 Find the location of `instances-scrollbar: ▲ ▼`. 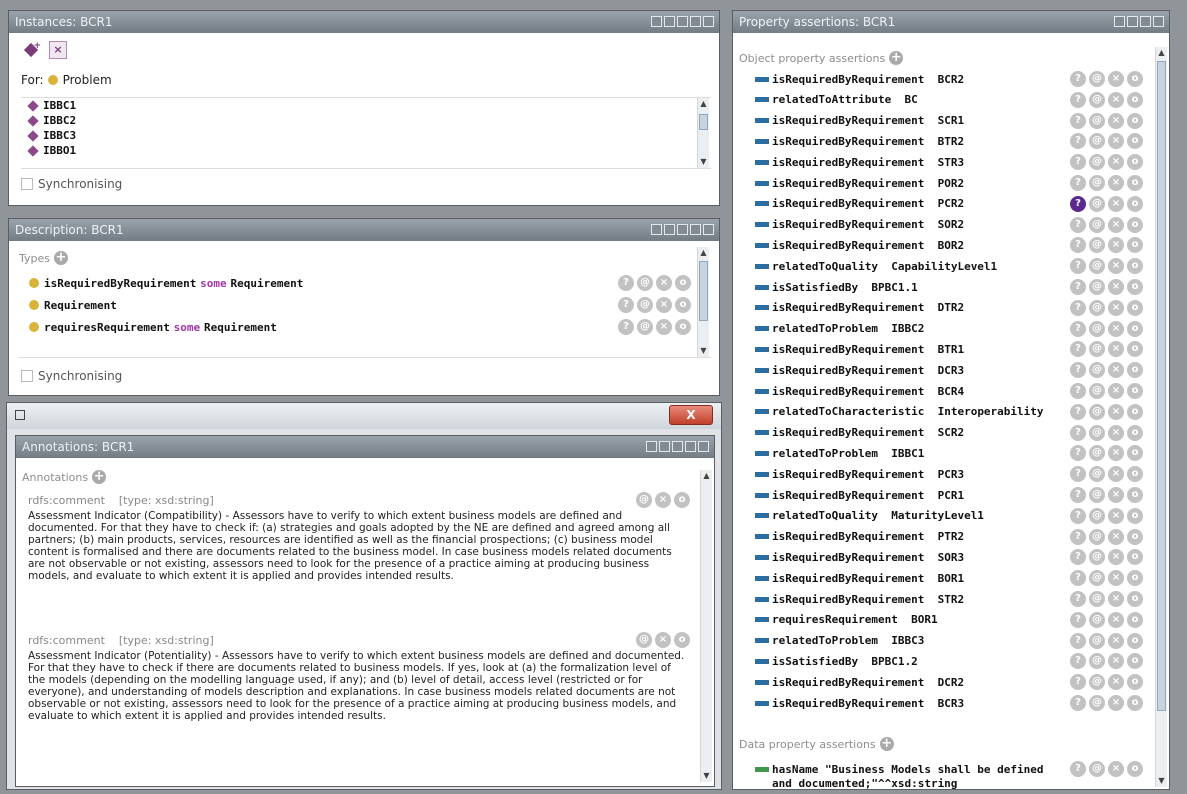

instances-scrollbar: ▲ ▼ is located at coordinates (703, 133).